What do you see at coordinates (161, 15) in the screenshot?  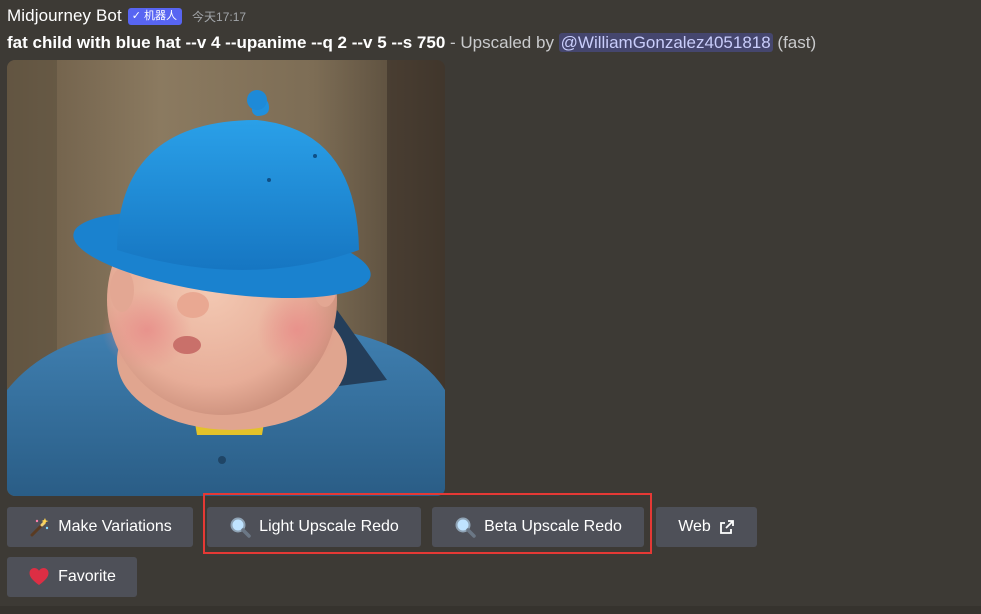 I see `bot-tag-label: 机器人` at bounding box center [161, 15].